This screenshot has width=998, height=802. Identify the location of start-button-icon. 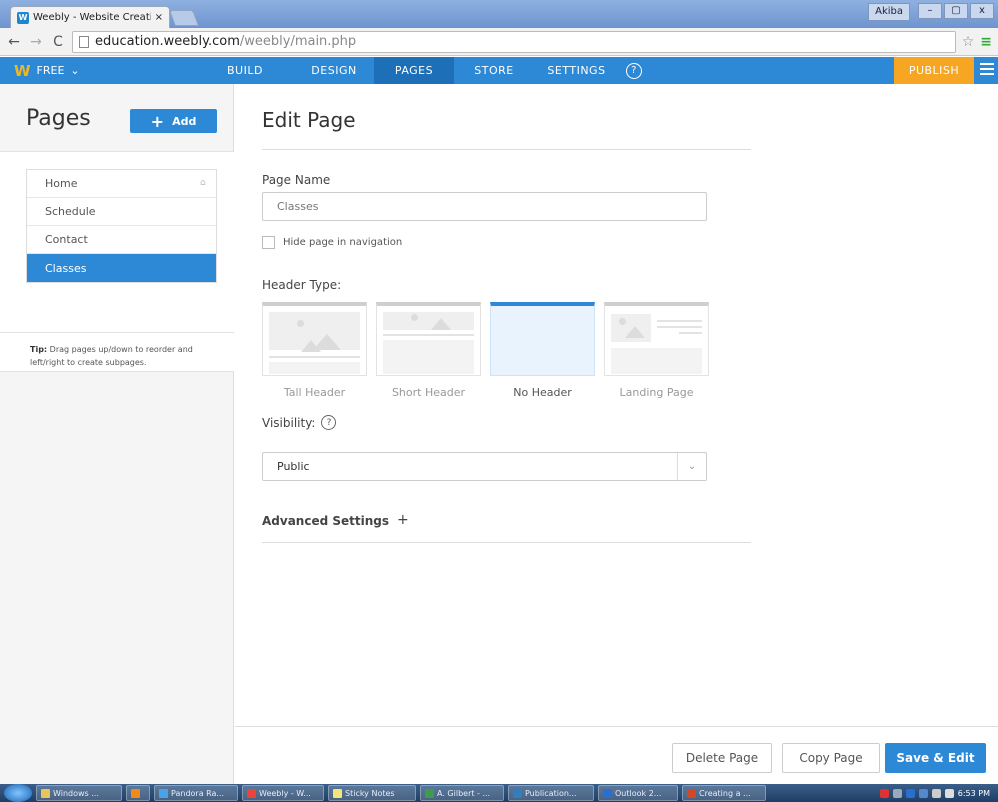
(18, 793).